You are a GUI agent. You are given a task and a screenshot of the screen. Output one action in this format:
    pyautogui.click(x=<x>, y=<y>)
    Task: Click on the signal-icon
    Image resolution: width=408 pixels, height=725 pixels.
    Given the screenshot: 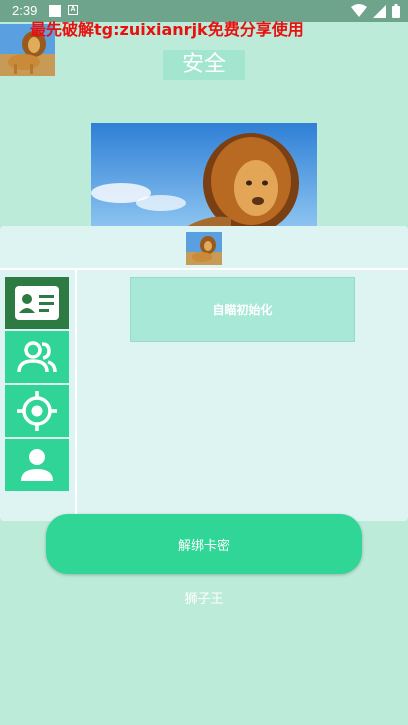 What is the action you would take?
    pyautogui.click(x=379, y=11)
    